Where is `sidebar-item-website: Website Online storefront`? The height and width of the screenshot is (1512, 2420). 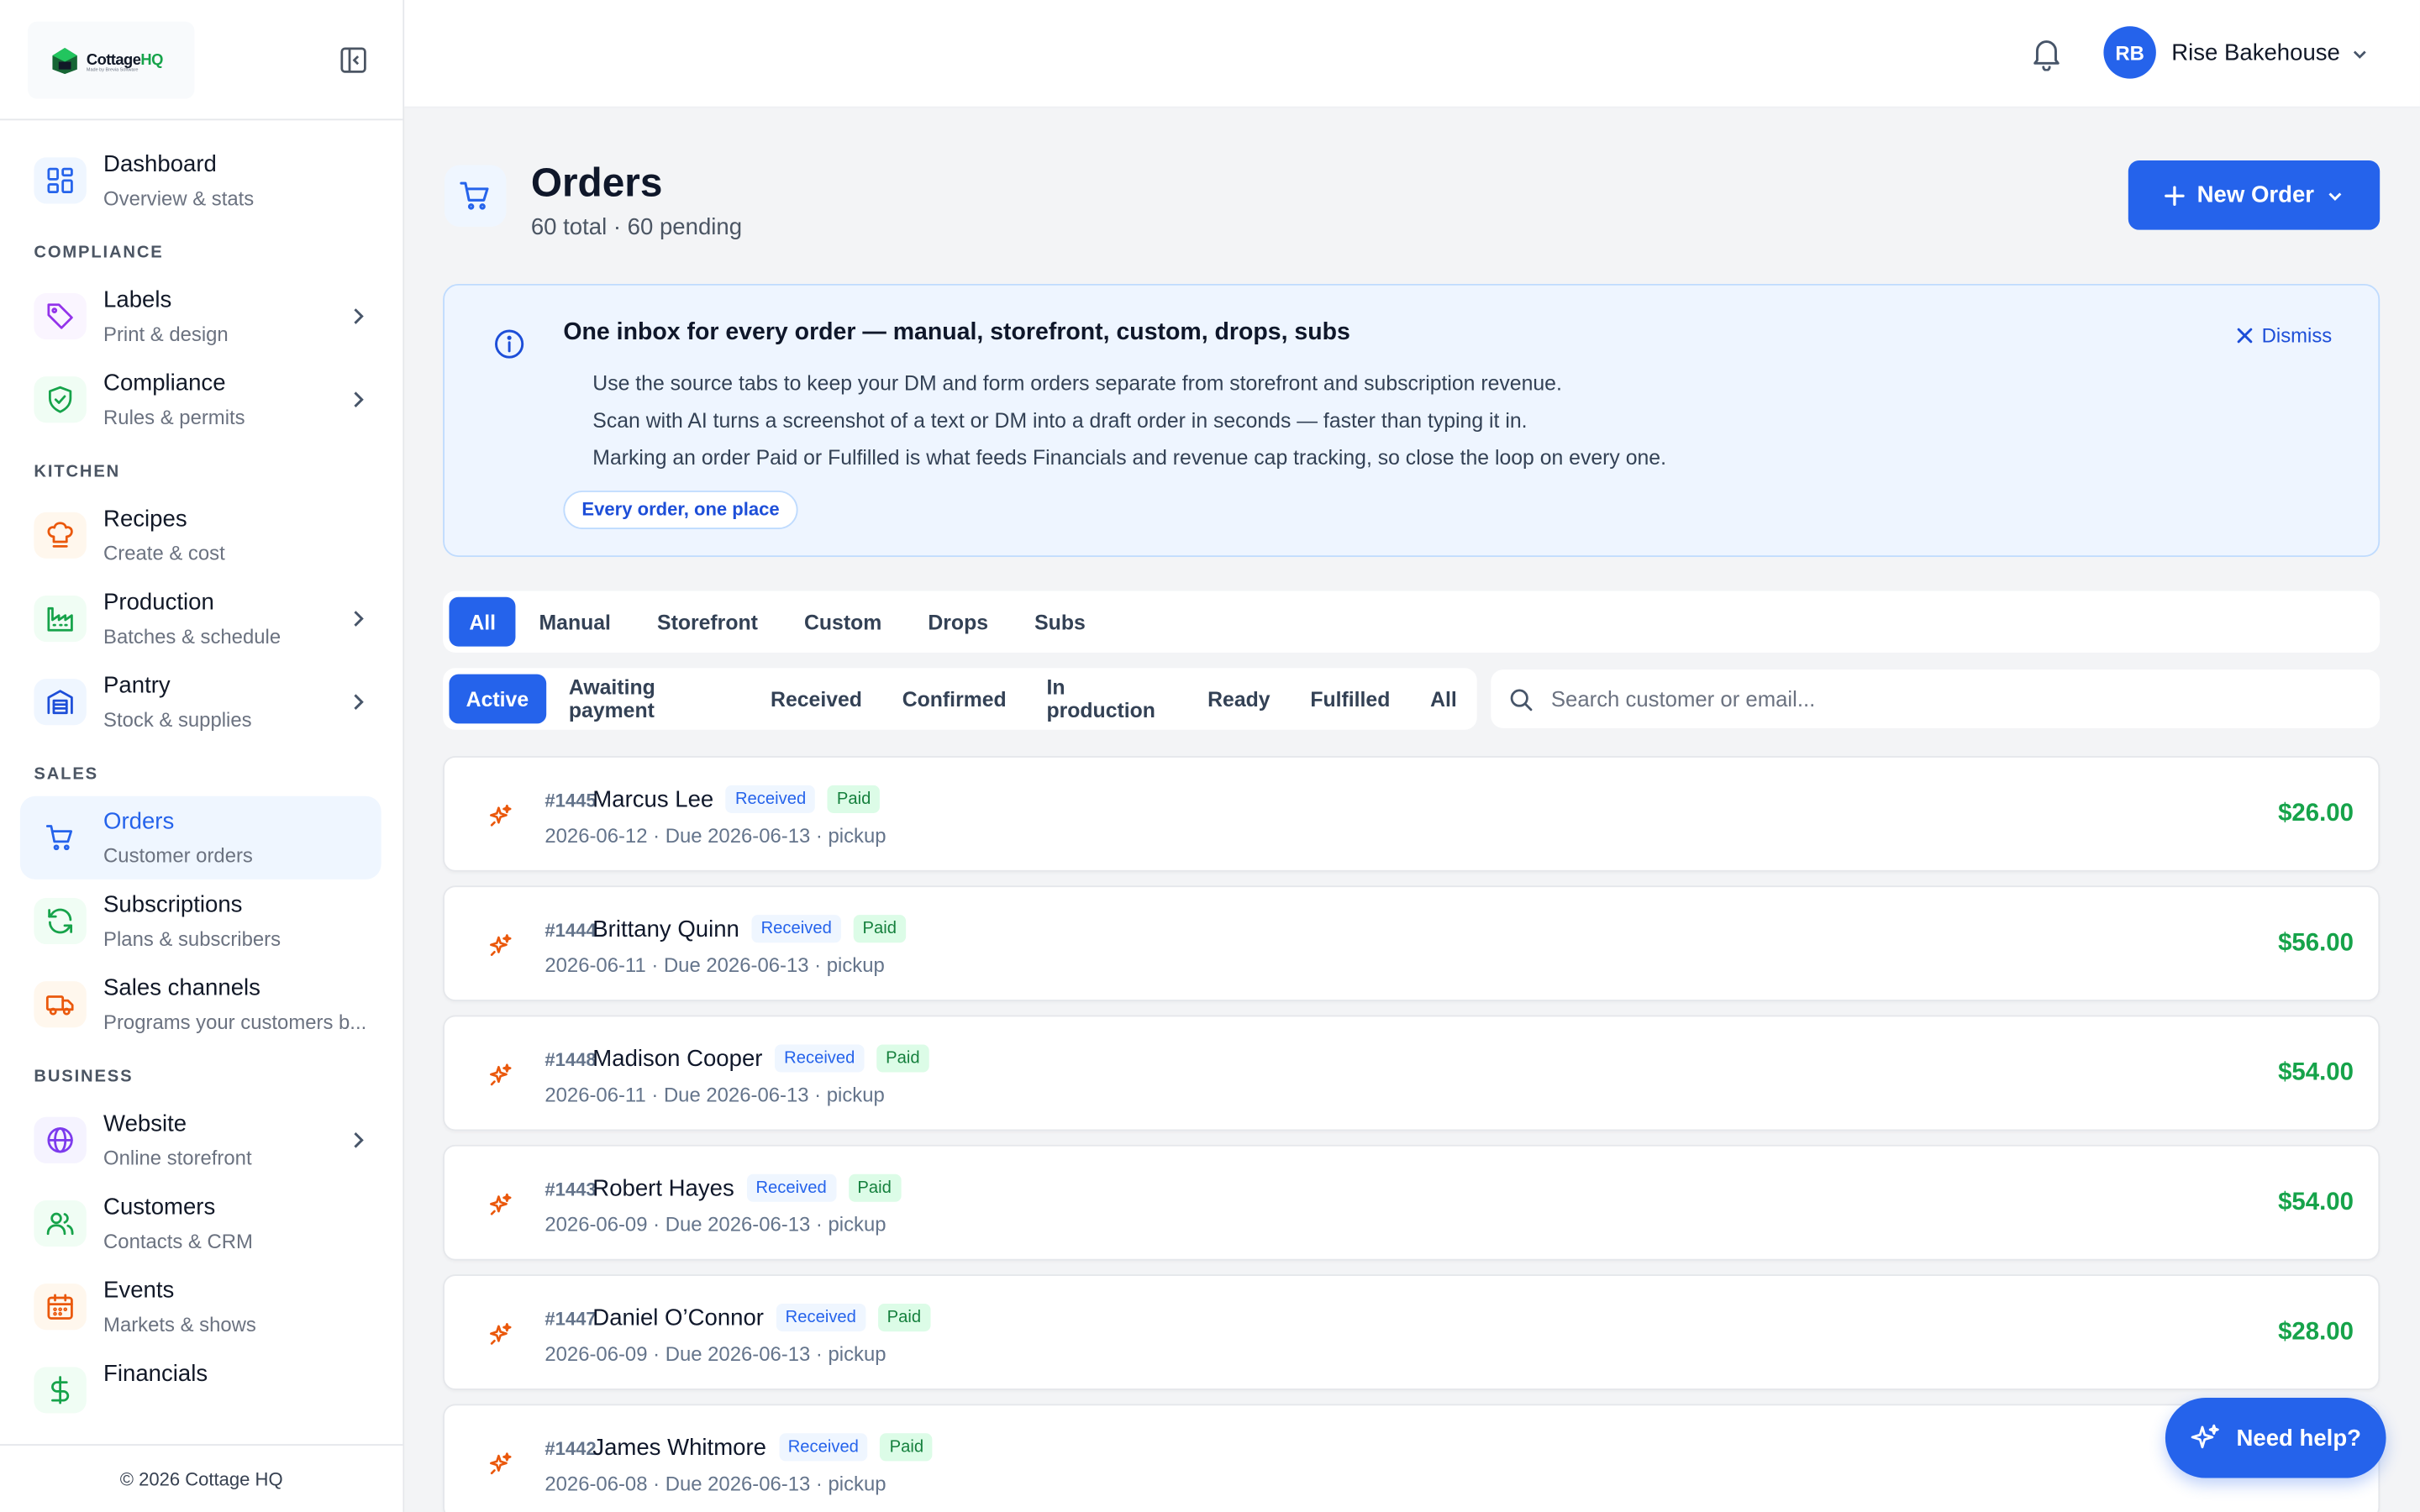 sidebar-item-website: Website Online storefront is located at coordinates (200, 1140).